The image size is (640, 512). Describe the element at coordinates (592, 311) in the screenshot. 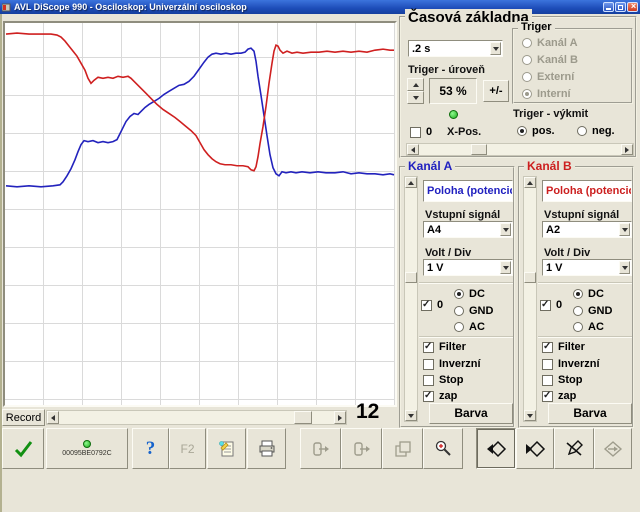

I see `kanal-b-coupling-gnd: GND` at that location.